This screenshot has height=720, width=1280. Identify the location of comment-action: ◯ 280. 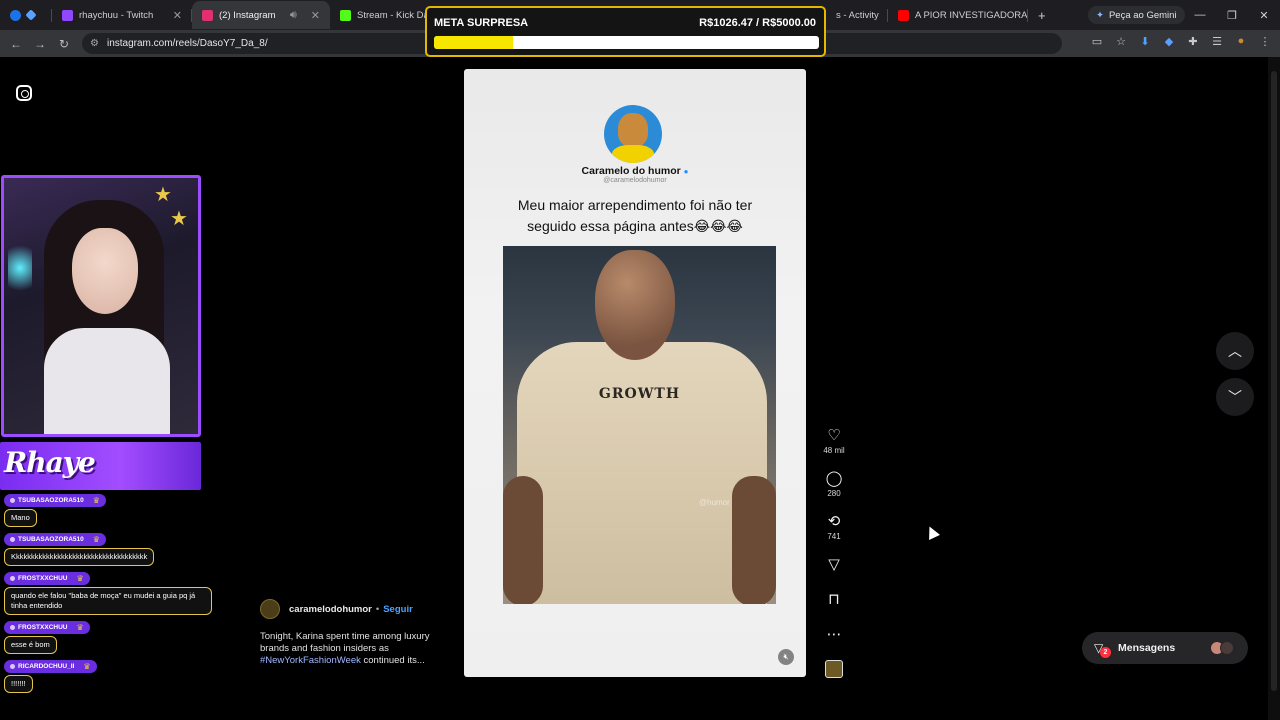
(834, 491).